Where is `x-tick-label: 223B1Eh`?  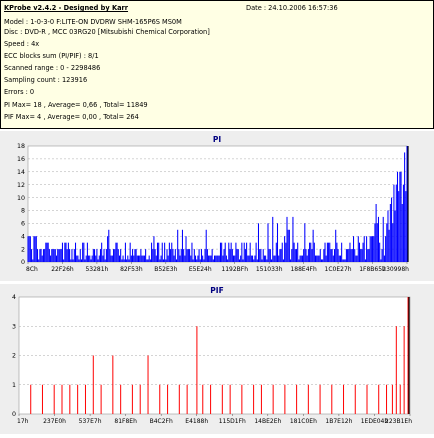 x-tick-label: 223B1Eh is located at coordinates (398, 421).